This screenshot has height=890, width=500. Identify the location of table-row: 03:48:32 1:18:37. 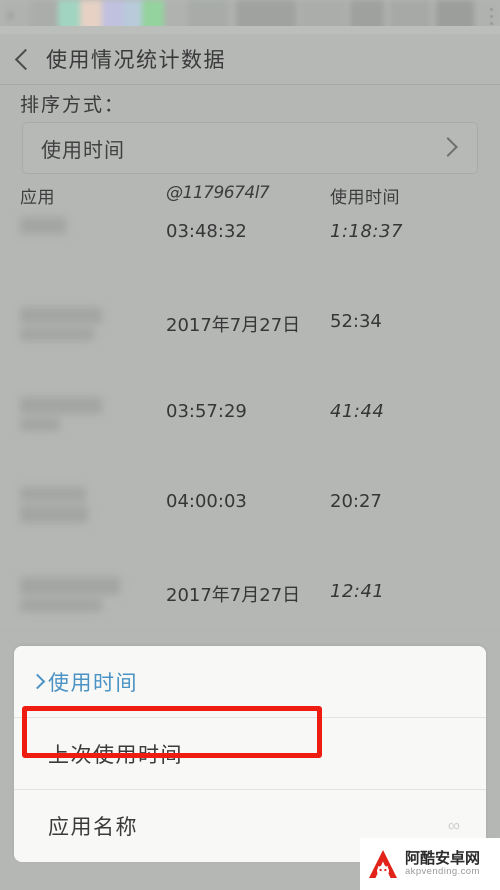
(250, 250).